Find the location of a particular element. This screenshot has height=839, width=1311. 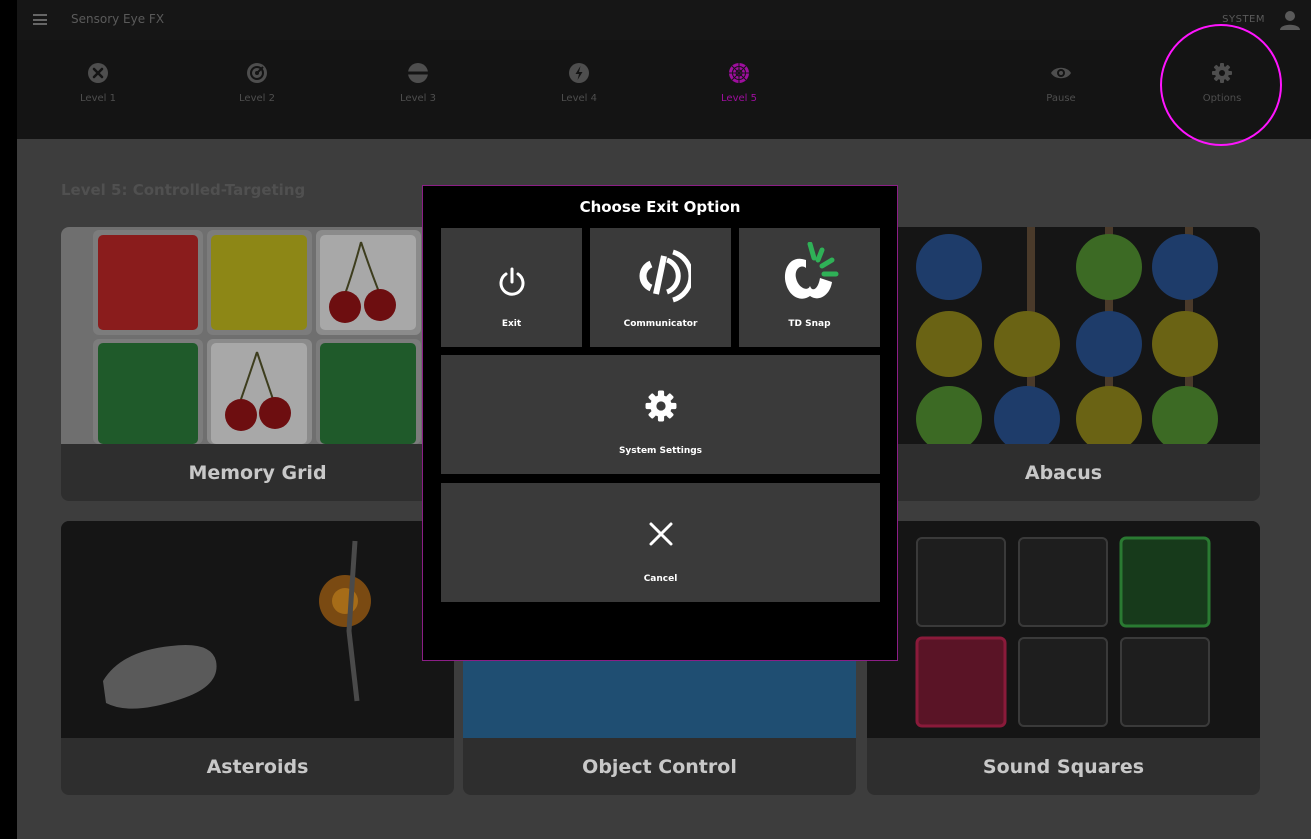

system-settings-button: System Settings is located at coordinates (660, 414).